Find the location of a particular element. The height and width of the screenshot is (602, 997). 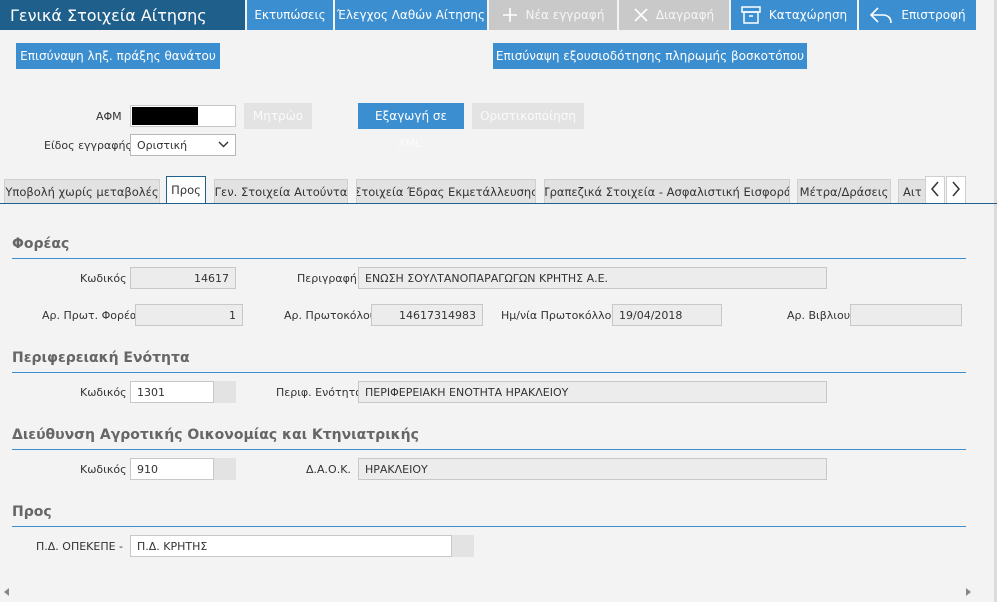

regional-unit-label: Περιφ. Ενότητα is located at coordinates (319, 392).